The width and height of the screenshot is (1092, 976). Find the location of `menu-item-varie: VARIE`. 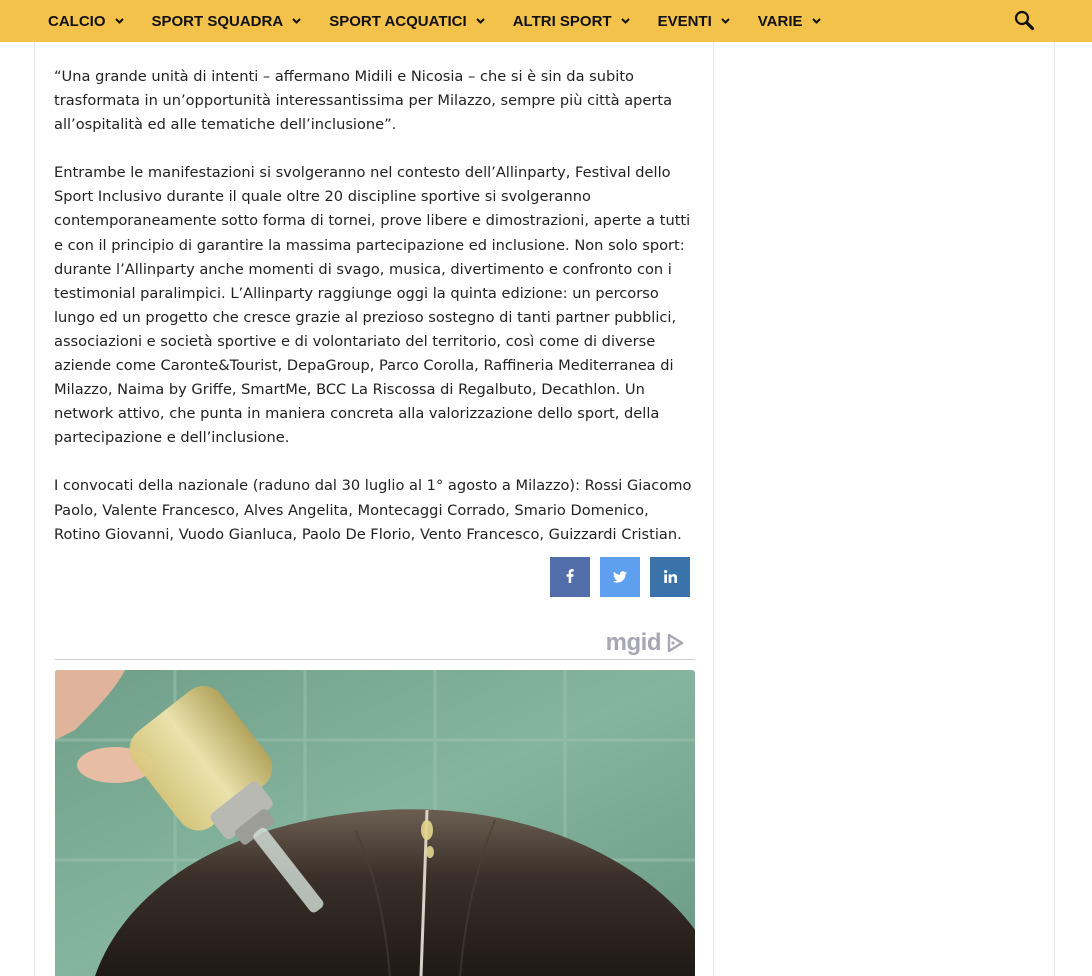

menu-item-varie: VARIE is located at coordinates (789, 21).